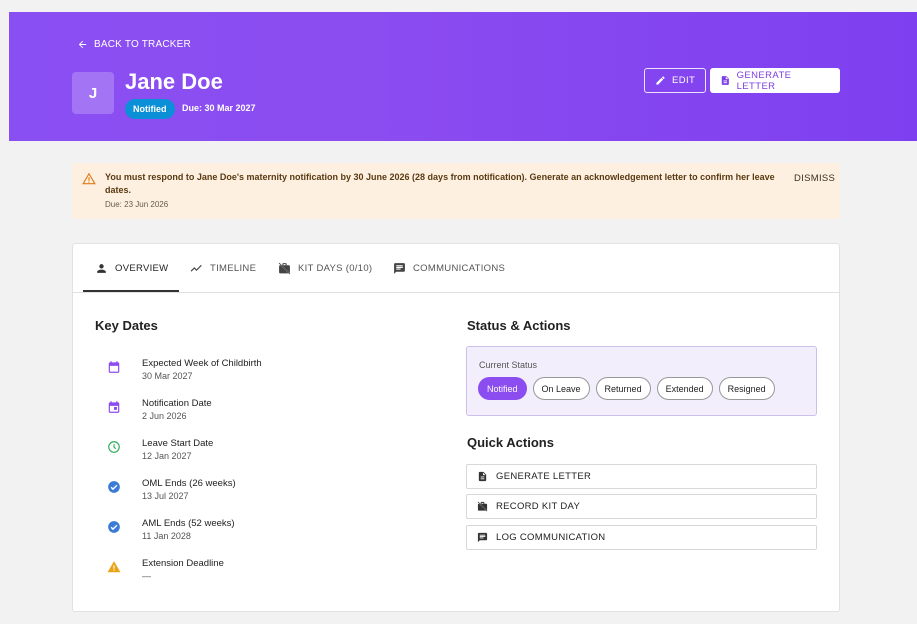 This screenshot has height=624, width=917. Describe the element at coordinates (459, 268) in the screenshot. I see `tab-label: COMMUNICATIONS` at that location.